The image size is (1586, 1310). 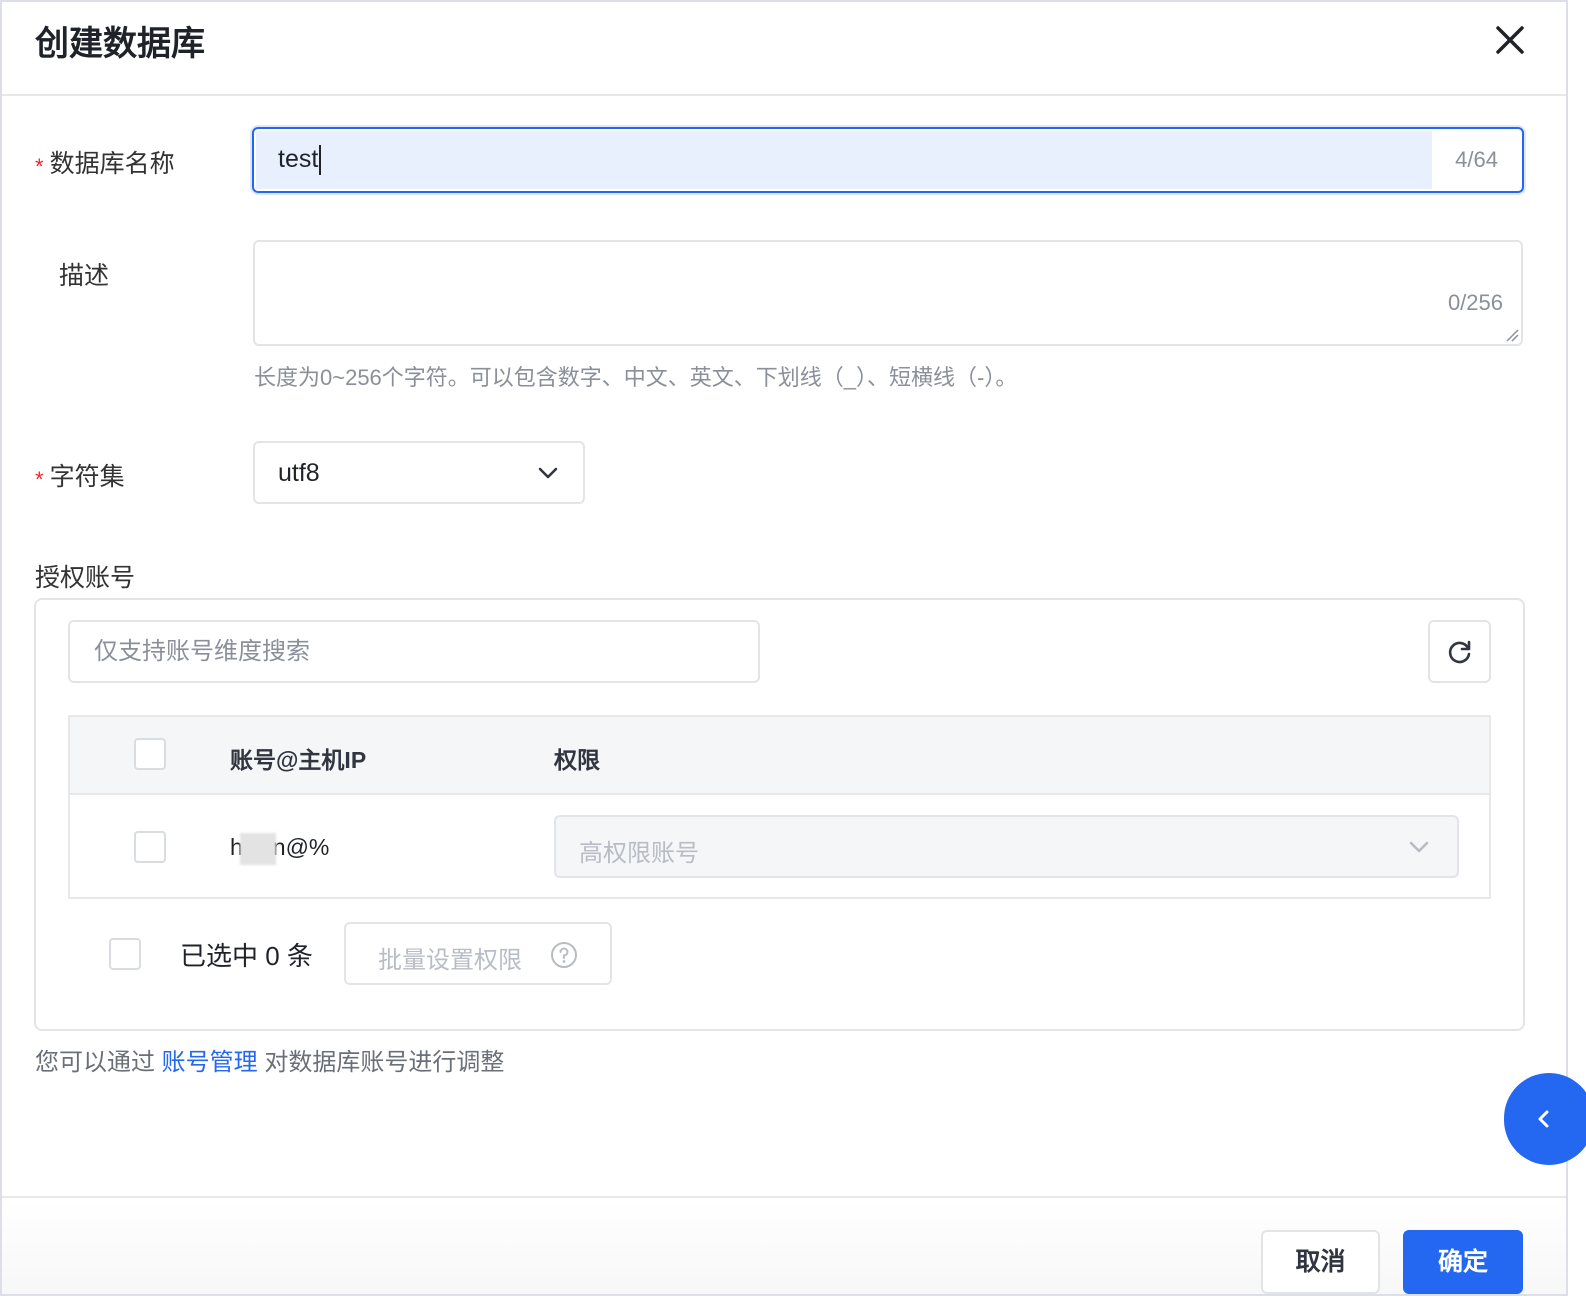 I want to click on charset-label: * 字符集, so click(x=80, y=477).